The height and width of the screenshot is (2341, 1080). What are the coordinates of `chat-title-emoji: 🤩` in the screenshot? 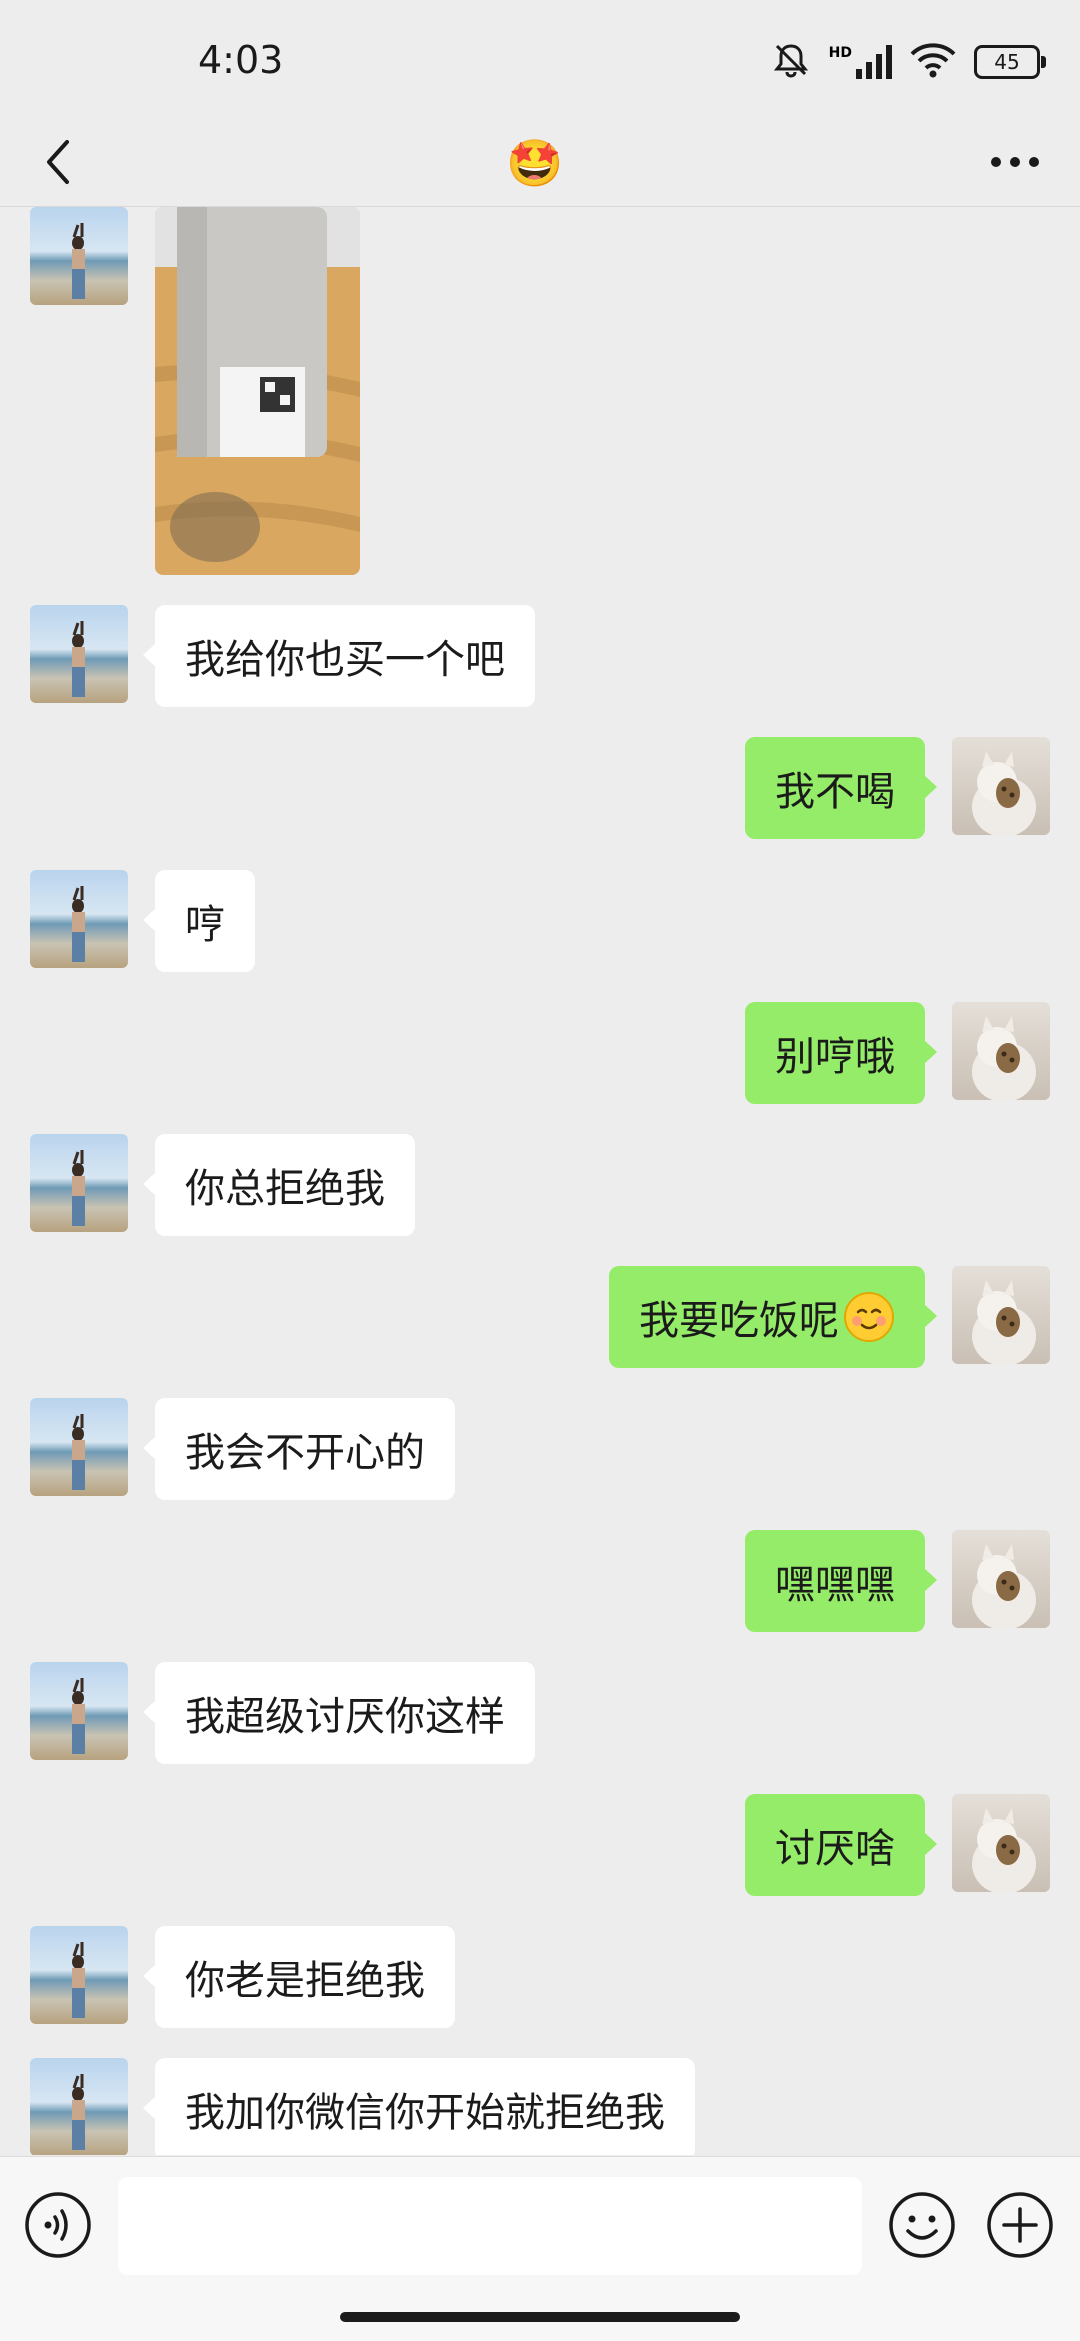 It's located at (535, 162).